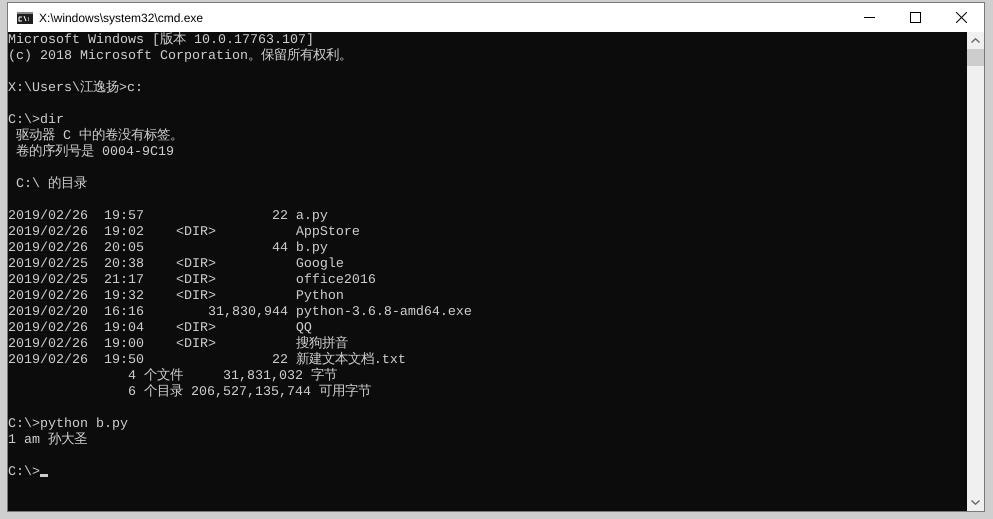 The height and width of the screenshot is (519, 993). Describe the element at coordinates (192, 280) in the screenshot. I see `console-line: 2019/02/25 21:17 <DIR> office2016` at that location.